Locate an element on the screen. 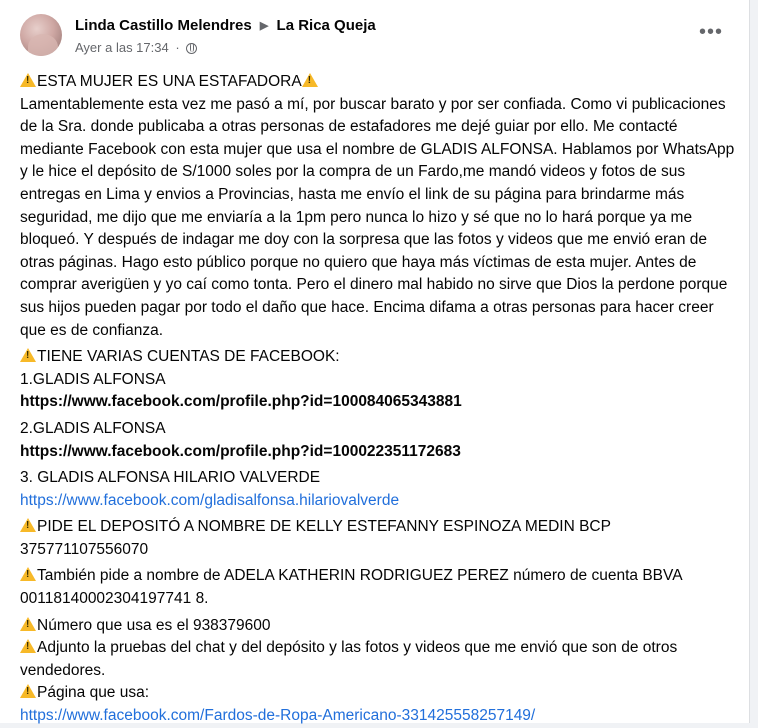 The image size is (758, 728). author-name: Linda Castillo Melendres is located at coordinates (163, 25).